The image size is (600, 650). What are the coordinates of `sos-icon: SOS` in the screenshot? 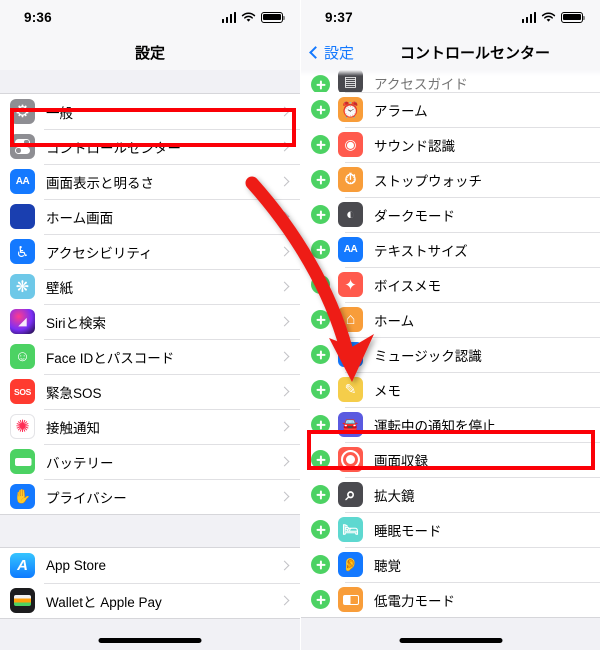 It's located at (22, 391).